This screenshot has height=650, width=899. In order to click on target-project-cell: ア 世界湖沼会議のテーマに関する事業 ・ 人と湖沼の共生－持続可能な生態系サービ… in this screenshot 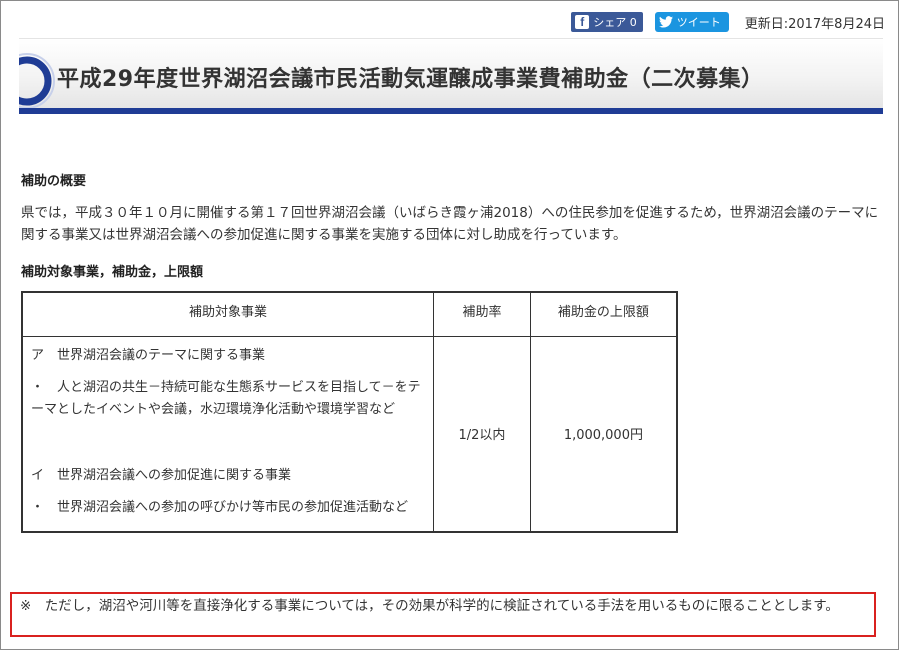, I will do `click(228, 433)`.